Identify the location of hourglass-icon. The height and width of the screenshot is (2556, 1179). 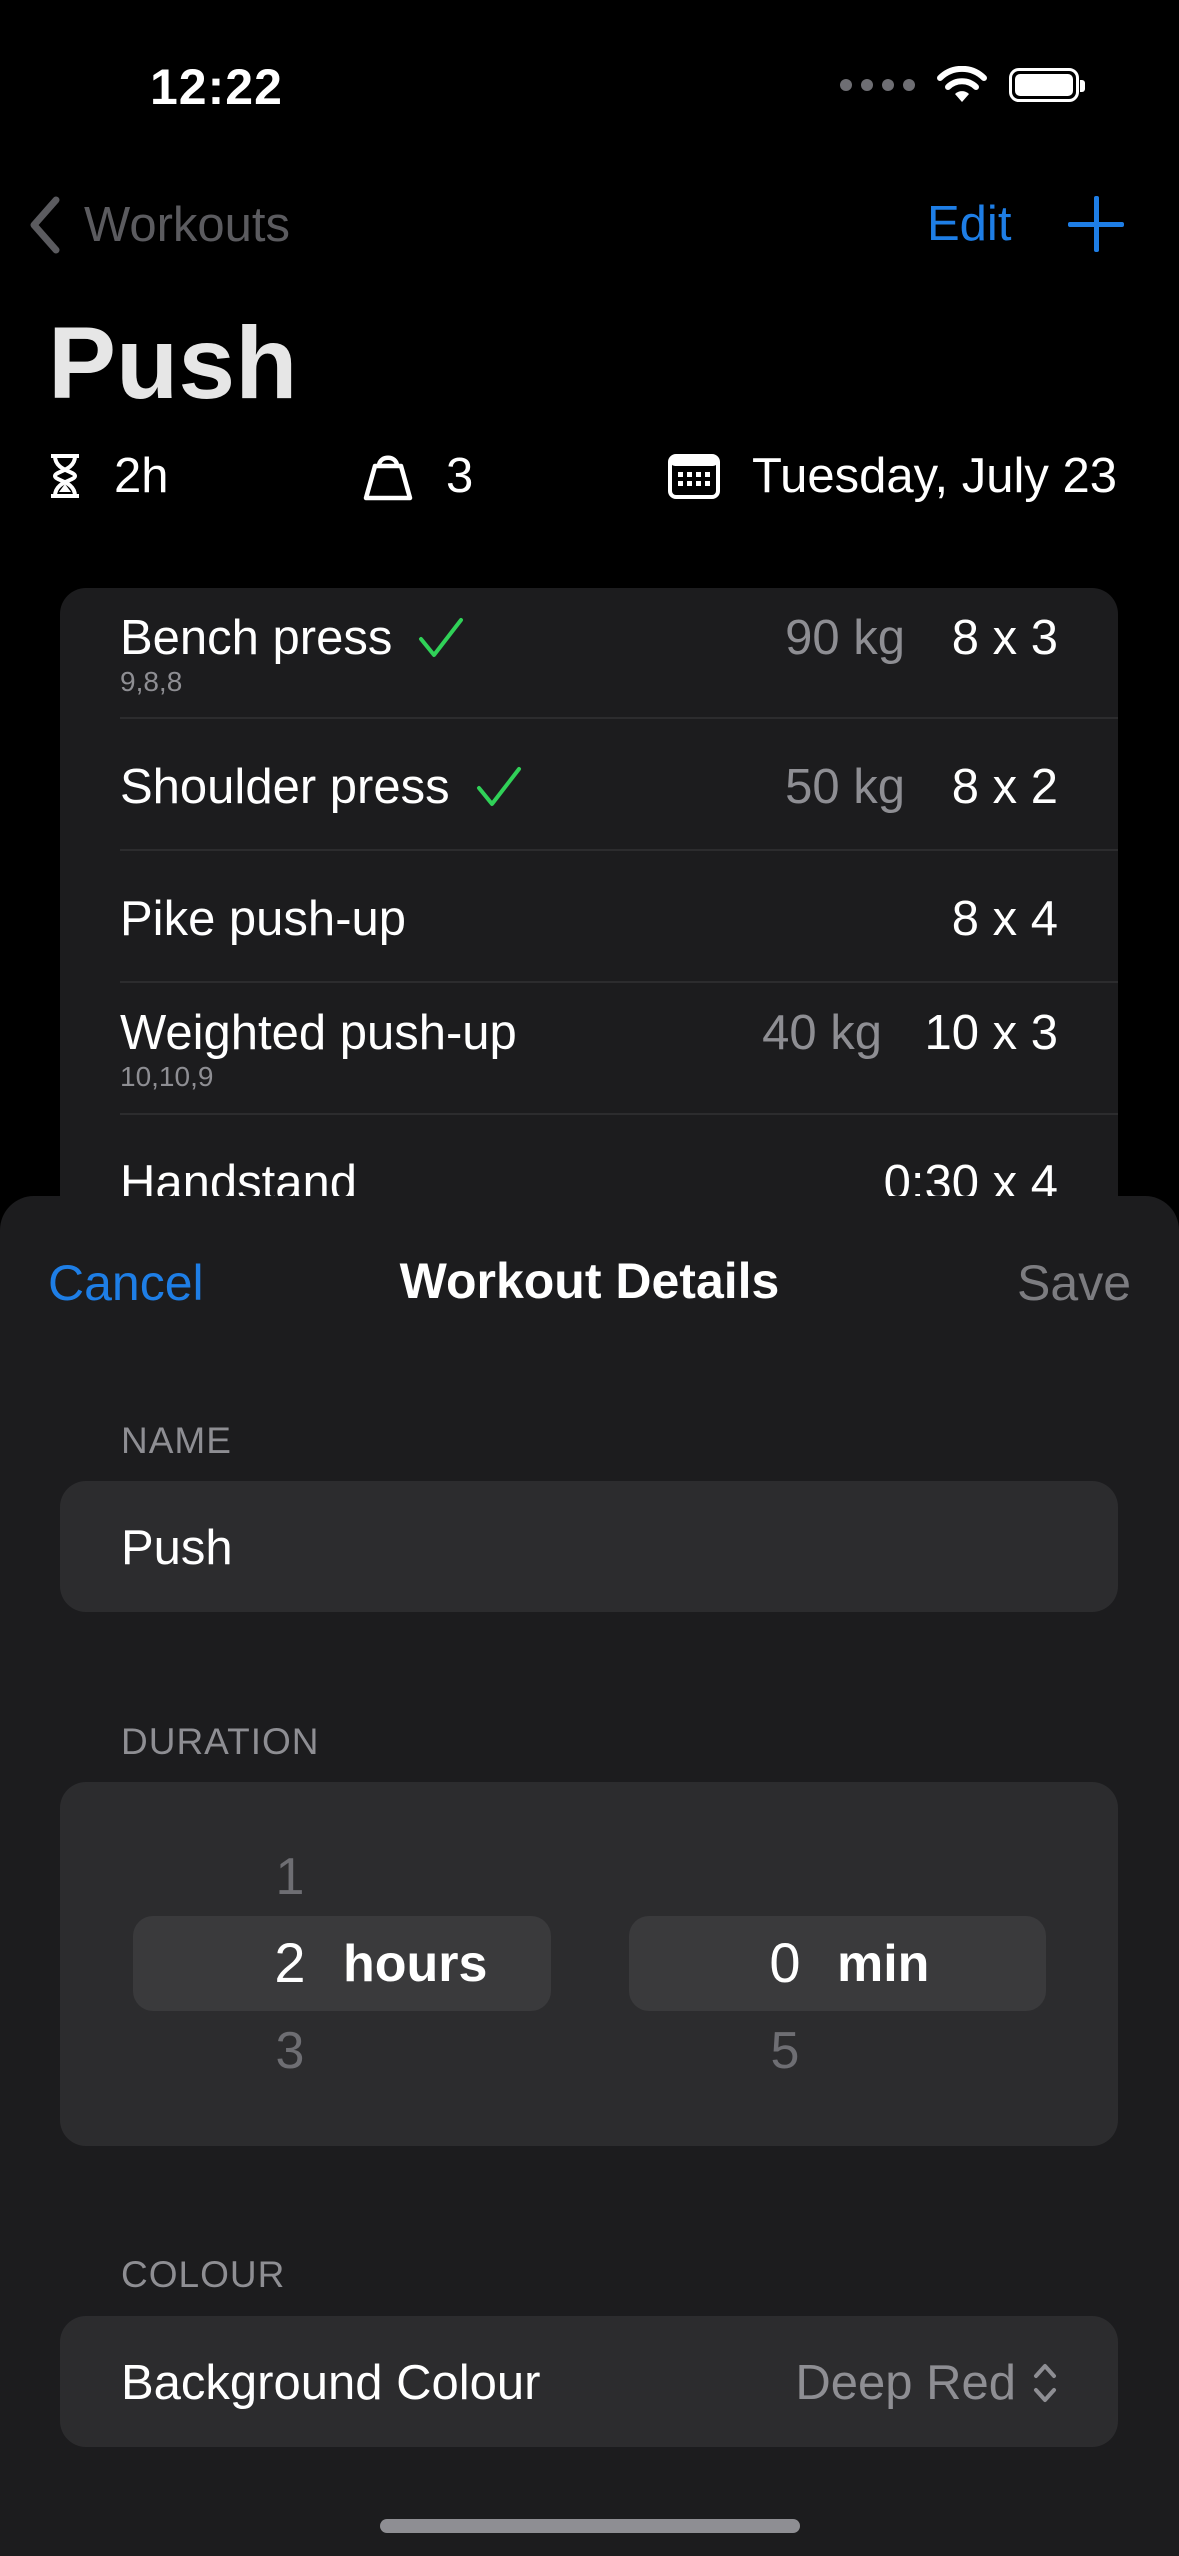
(65, 476).